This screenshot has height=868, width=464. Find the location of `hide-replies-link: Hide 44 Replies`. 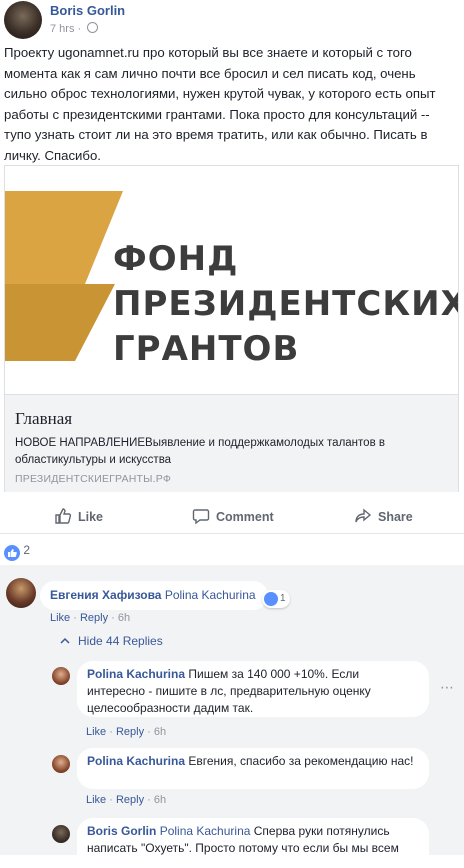

hide-replies-link: Hide 44 Replies is located at coordinates (111, 641).